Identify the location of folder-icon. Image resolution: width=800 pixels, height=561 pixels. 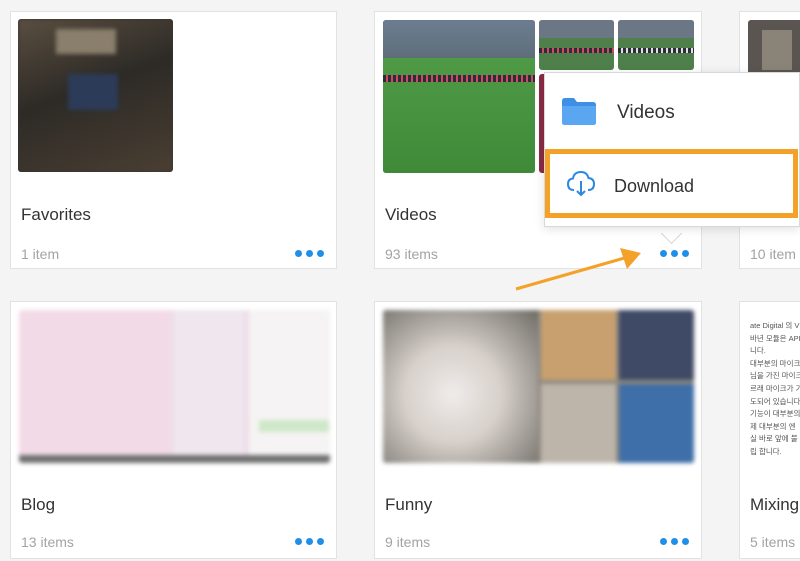
(579, 113).